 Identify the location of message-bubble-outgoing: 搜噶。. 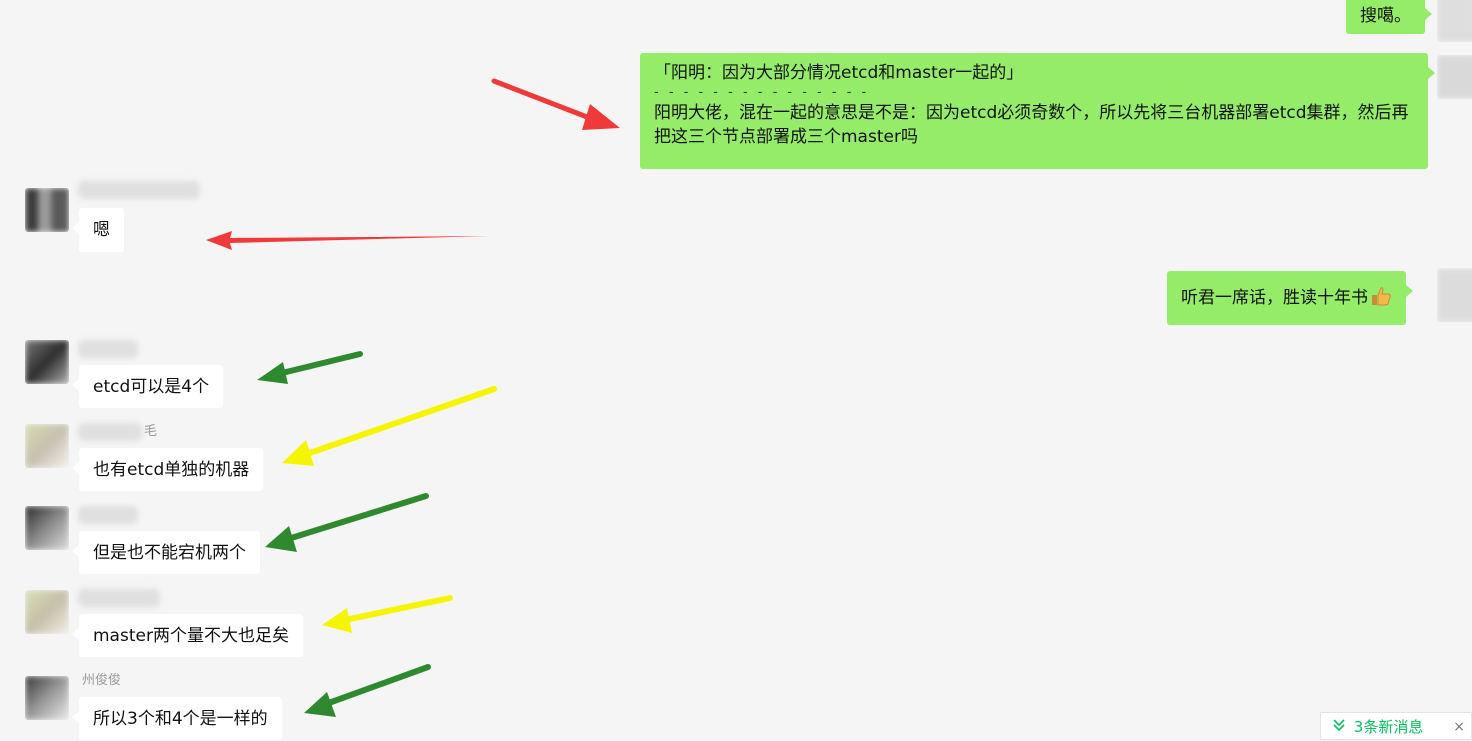
(1389, 17).